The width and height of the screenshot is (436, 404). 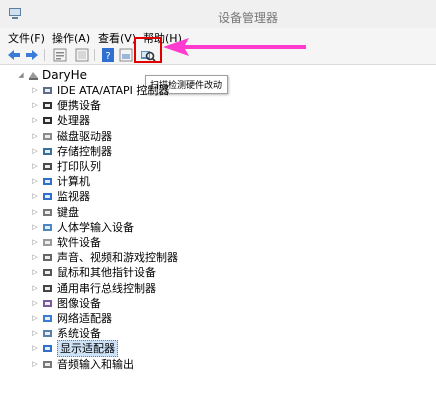 I want to click on portable-device-icon, so click(x=47, y=106).